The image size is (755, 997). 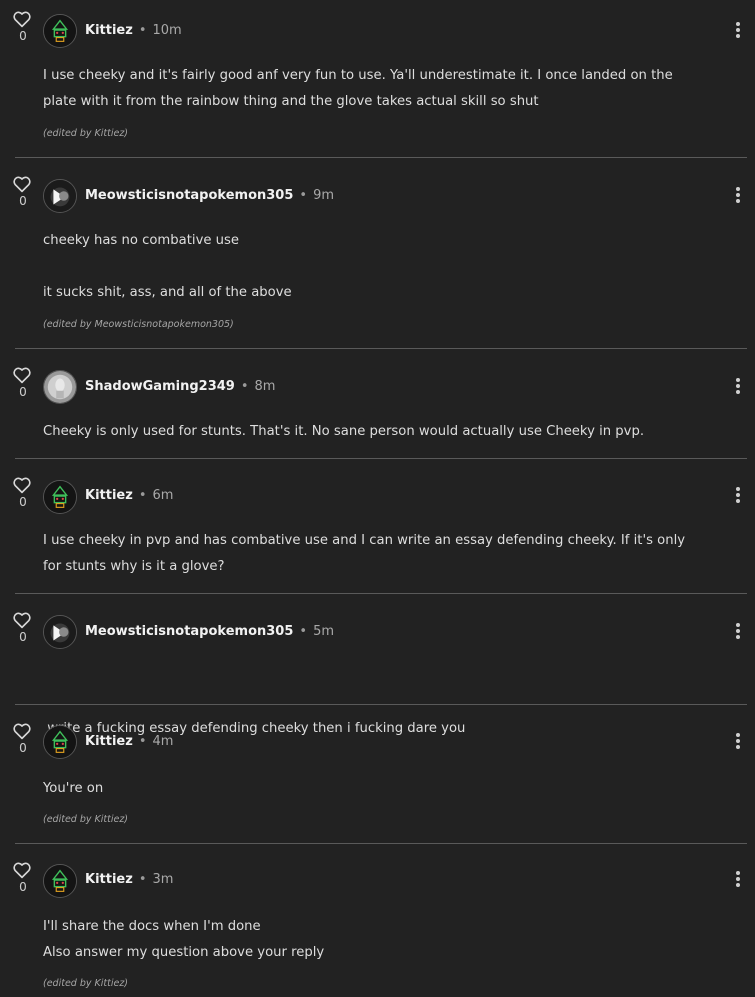 I want to click on comment-text-line: cheeky has no combative use, so click(x=141, y=240).